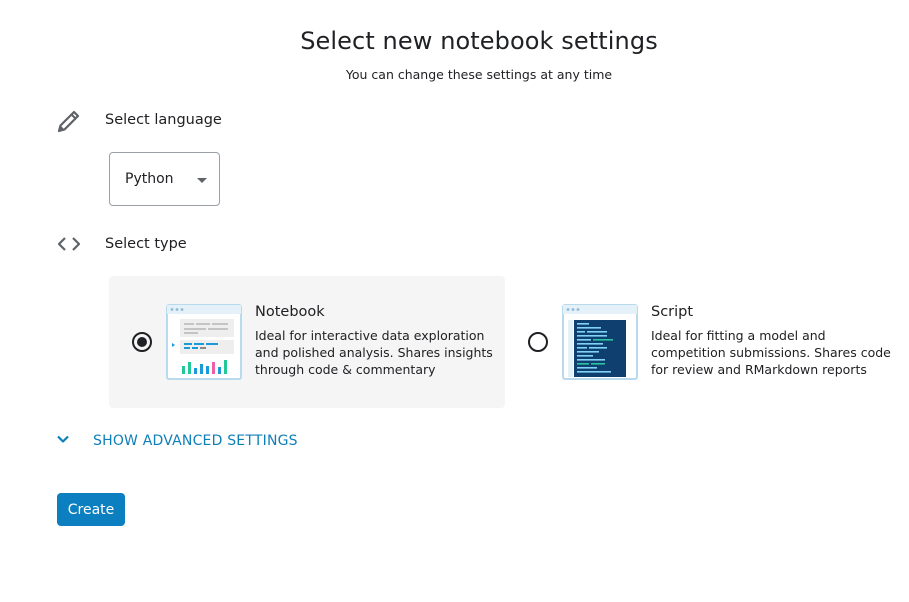  Describe the element at coordinates (202, 180) in the screenshot. I see `caret-down-icon` at that location.